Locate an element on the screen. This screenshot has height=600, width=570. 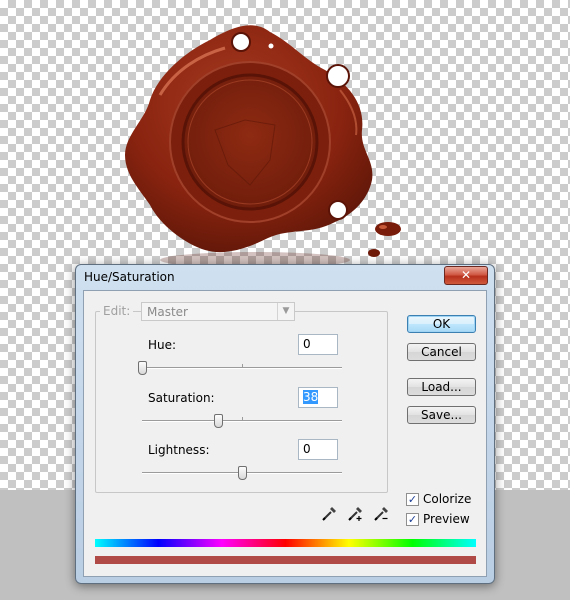
saturation-slider-track is located at coordinates (242, 419).